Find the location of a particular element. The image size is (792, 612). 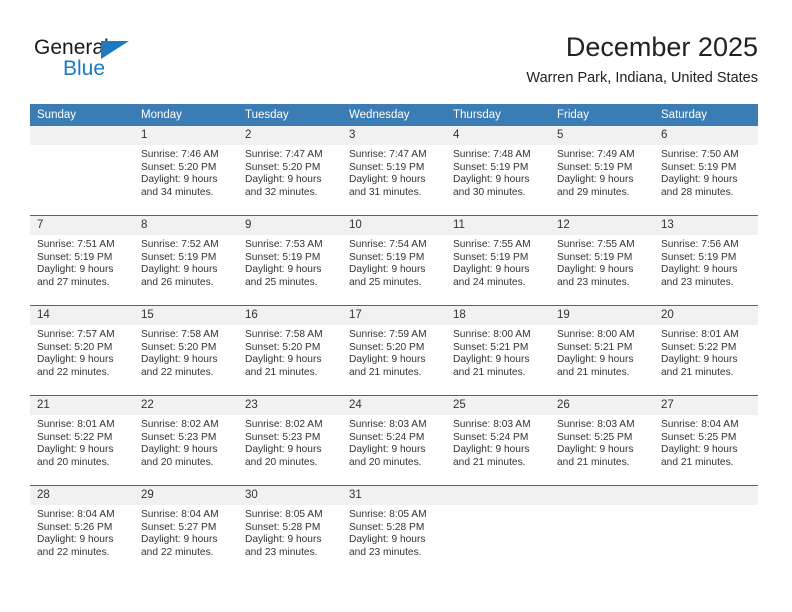

day-number: 31 is located at coordinates (394, 495).